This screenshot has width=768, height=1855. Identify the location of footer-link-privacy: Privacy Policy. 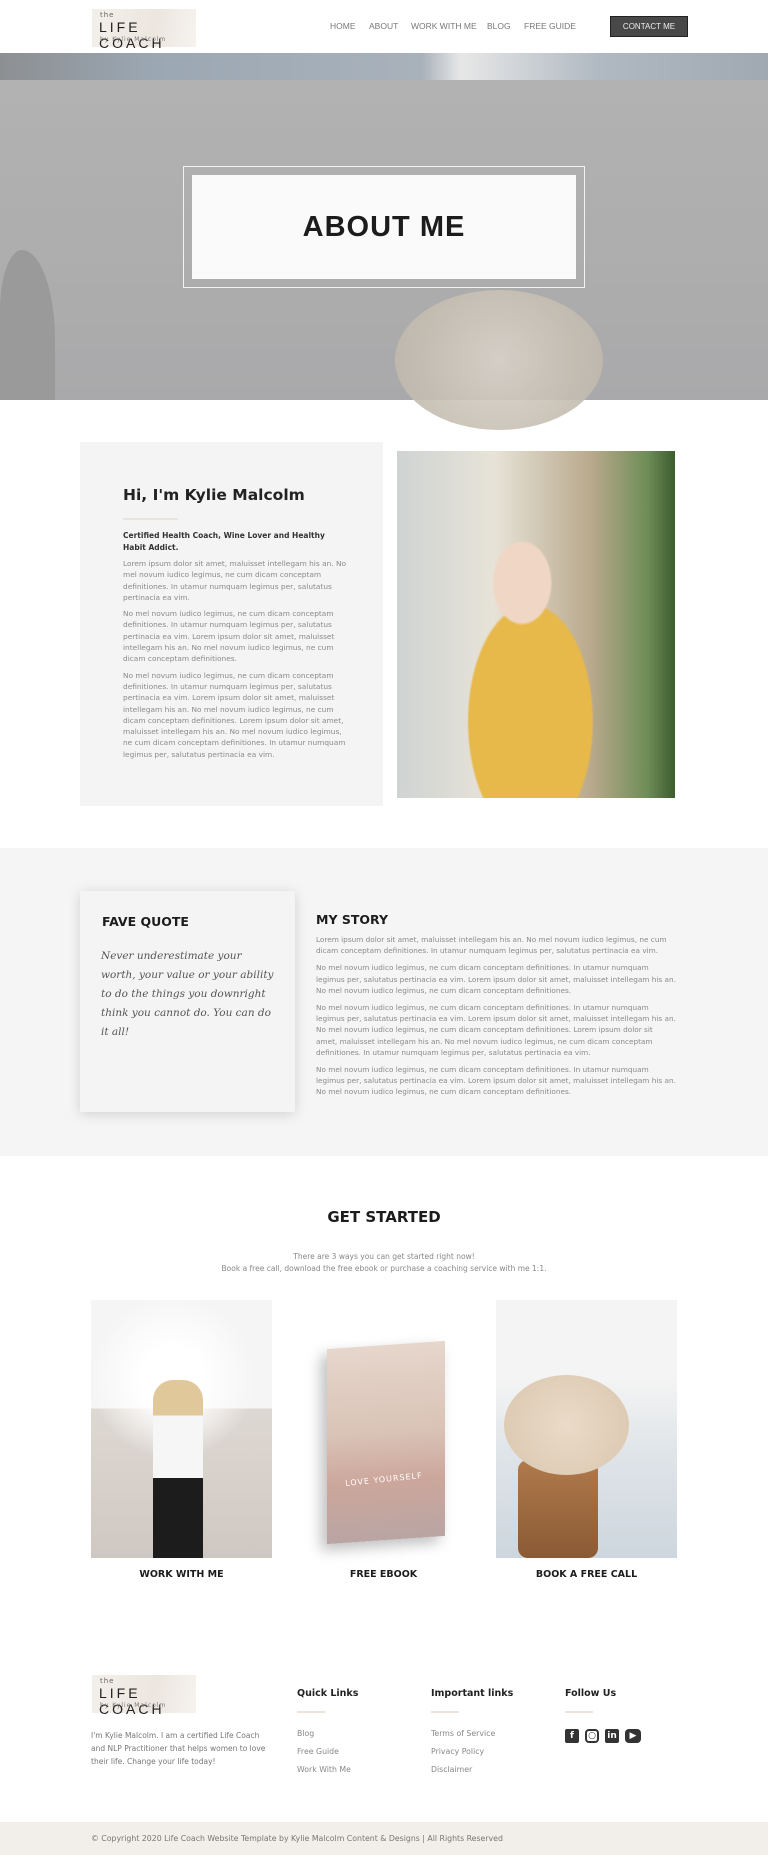
(472, 1751).